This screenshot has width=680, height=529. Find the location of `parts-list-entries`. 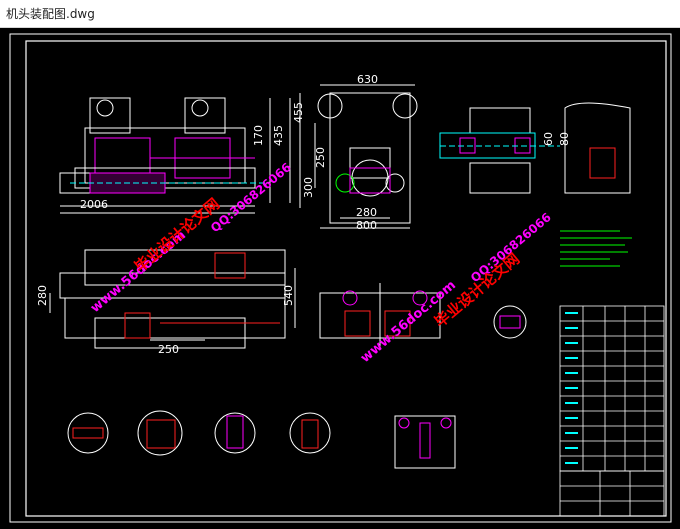

parts-list-entries is located at coordinates (571, 388).